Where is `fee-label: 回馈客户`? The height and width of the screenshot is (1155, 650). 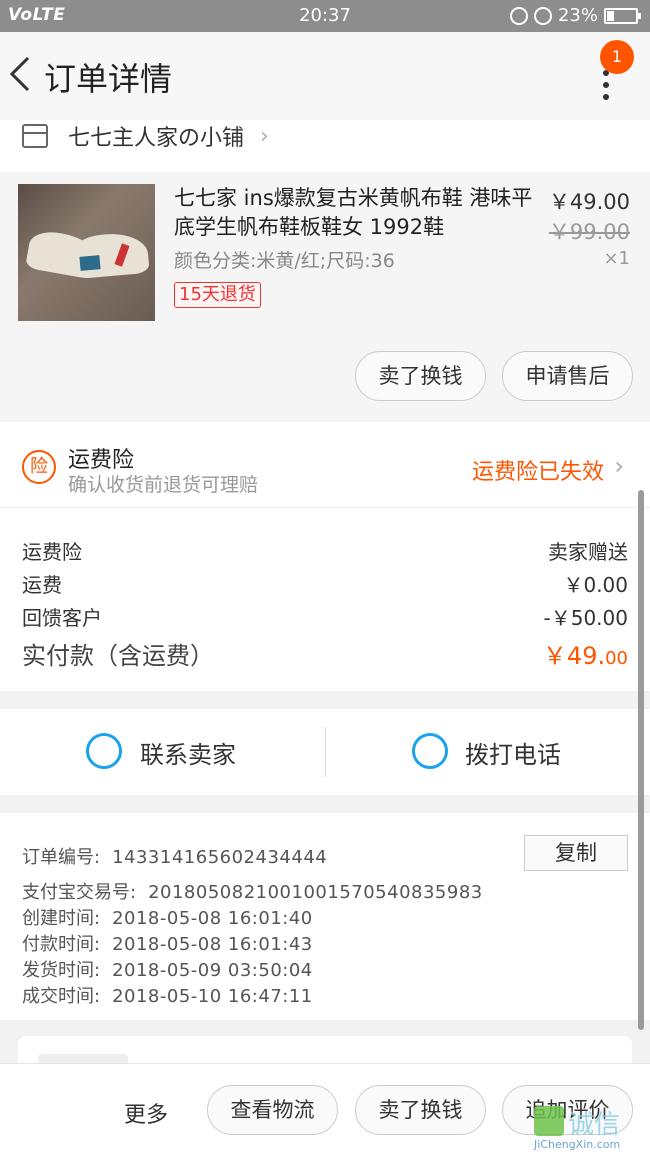 fee-label: 回馈客户 is located at coordinates (62, 618).